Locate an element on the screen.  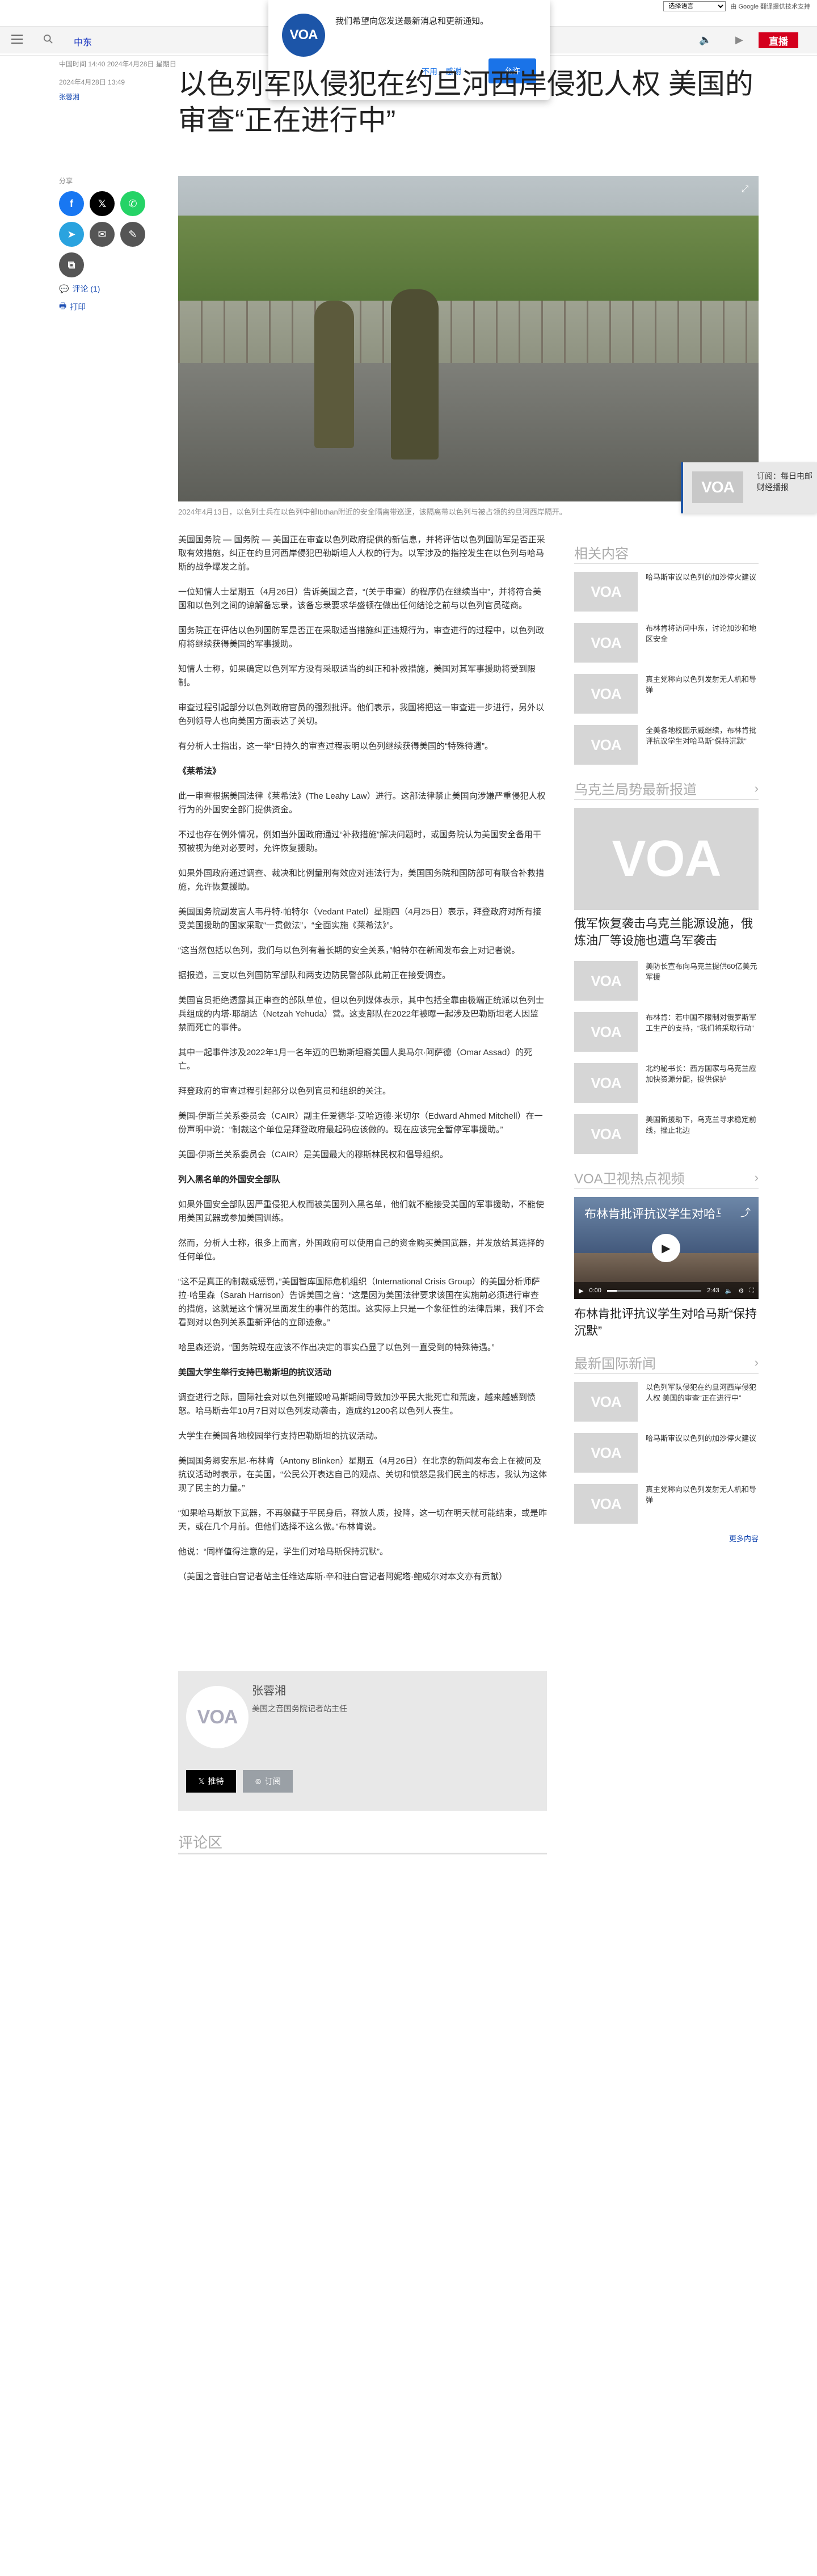
play-icon: ▶ is located at coordinates (581, 1291).